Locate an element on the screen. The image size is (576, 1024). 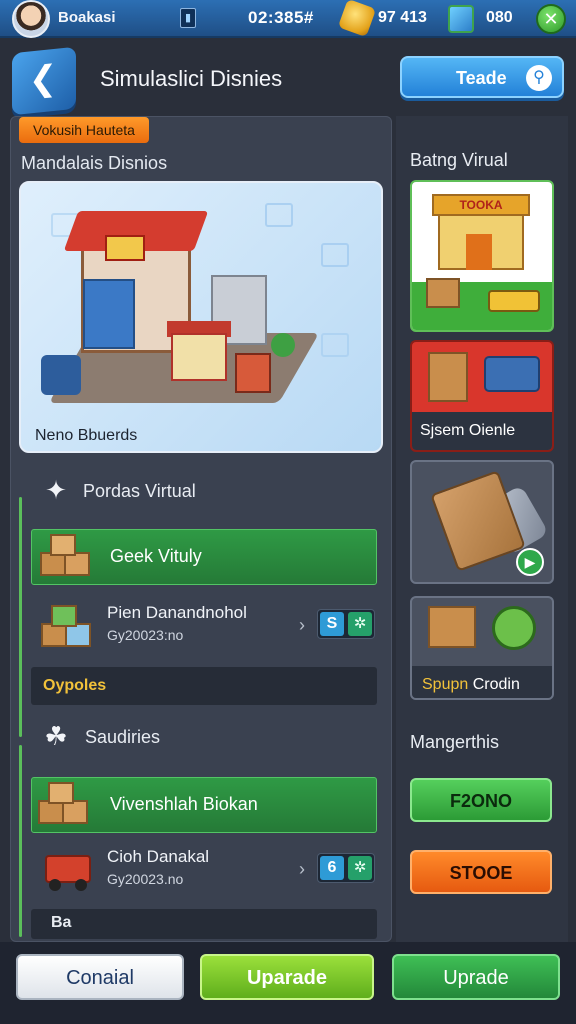
green-row: Vivenshlah Biokan is located at coordinates (204, 805).